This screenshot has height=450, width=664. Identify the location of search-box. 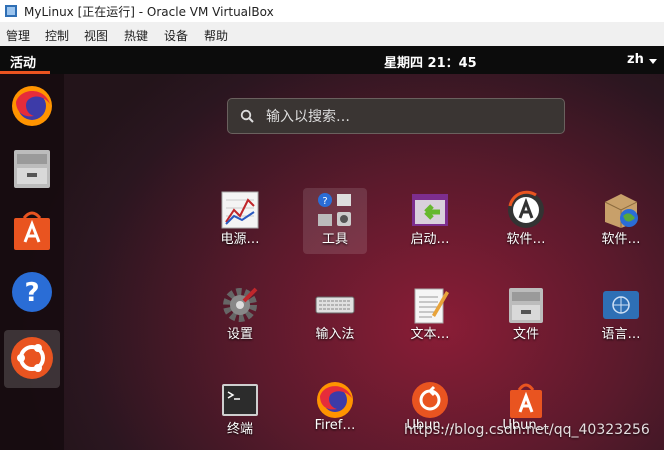
(396, 116).